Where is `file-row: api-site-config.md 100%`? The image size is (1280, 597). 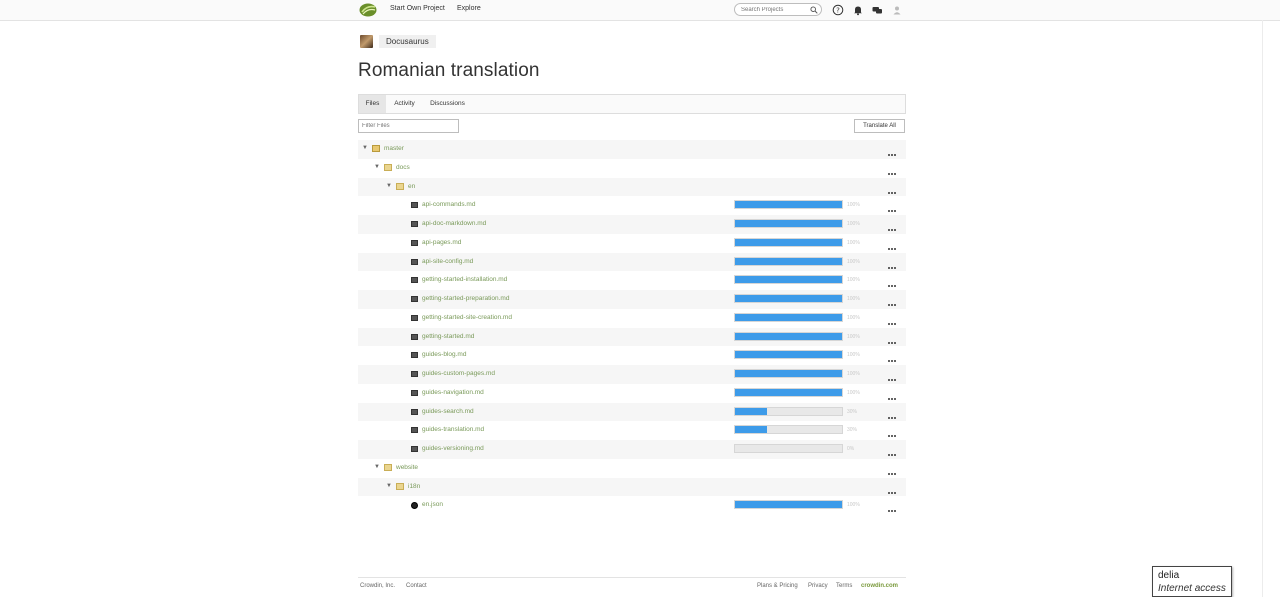
file-row: api-site-config.md 100% is located at coordinates (632, 262).